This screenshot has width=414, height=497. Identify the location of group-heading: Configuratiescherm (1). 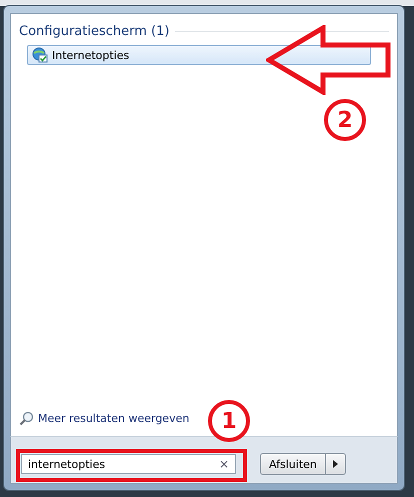
(94, 31).